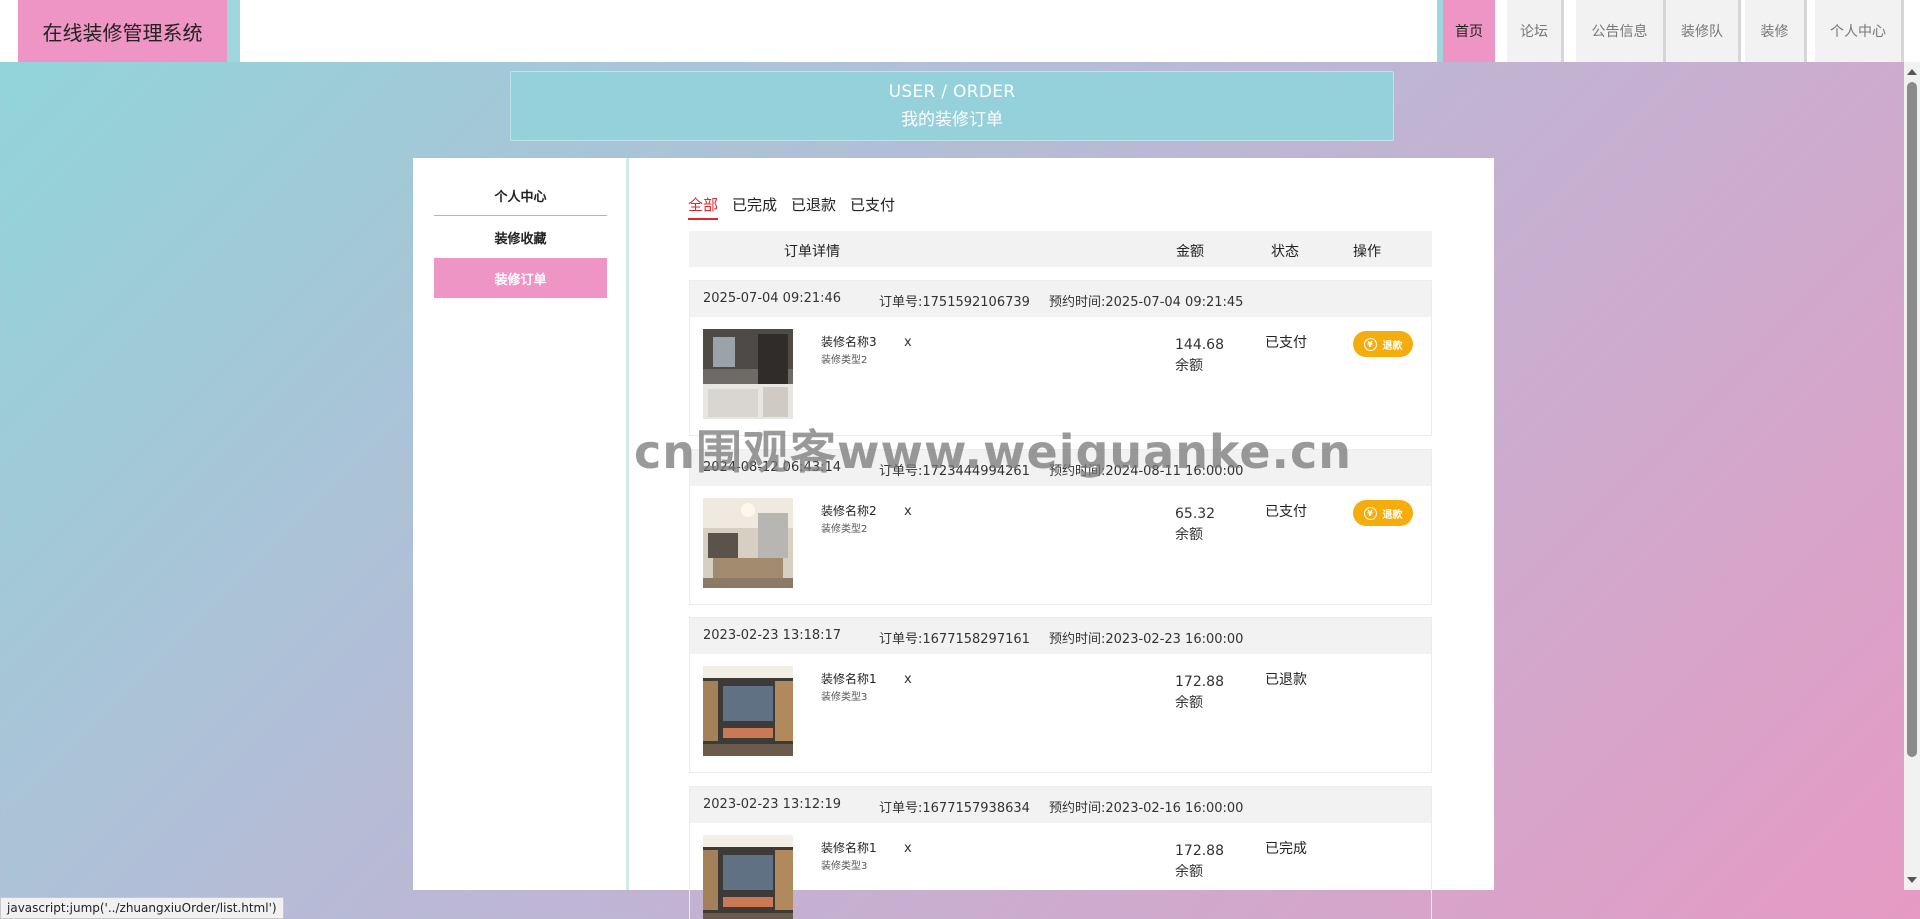  What do you see at coordinates (872, 207) in the screenshot?
I see `tab-paid: 已支付` at bounding box center [872, 207].